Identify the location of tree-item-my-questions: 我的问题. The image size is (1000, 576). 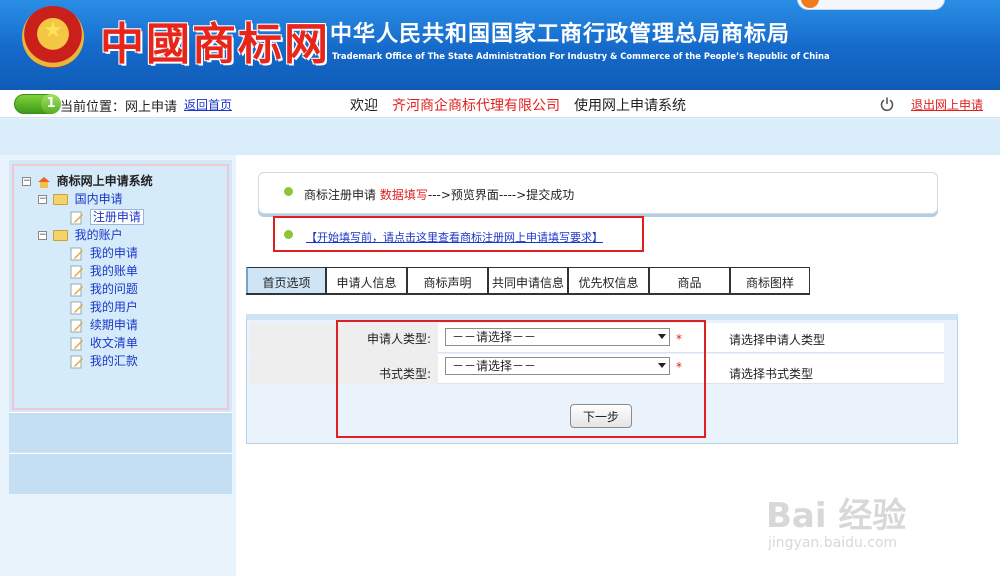
(124, 289).